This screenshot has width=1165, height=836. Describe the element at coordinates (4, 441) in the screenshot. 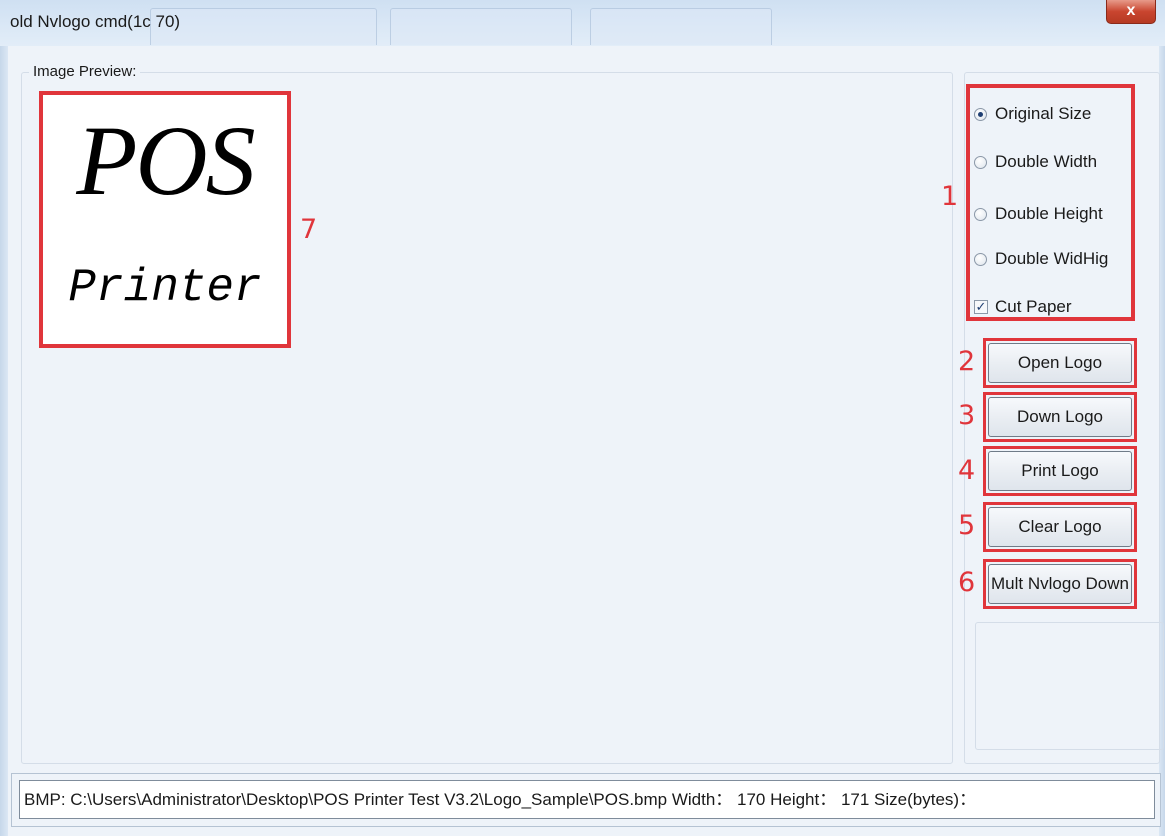

I see `window-frame-left` at that location.